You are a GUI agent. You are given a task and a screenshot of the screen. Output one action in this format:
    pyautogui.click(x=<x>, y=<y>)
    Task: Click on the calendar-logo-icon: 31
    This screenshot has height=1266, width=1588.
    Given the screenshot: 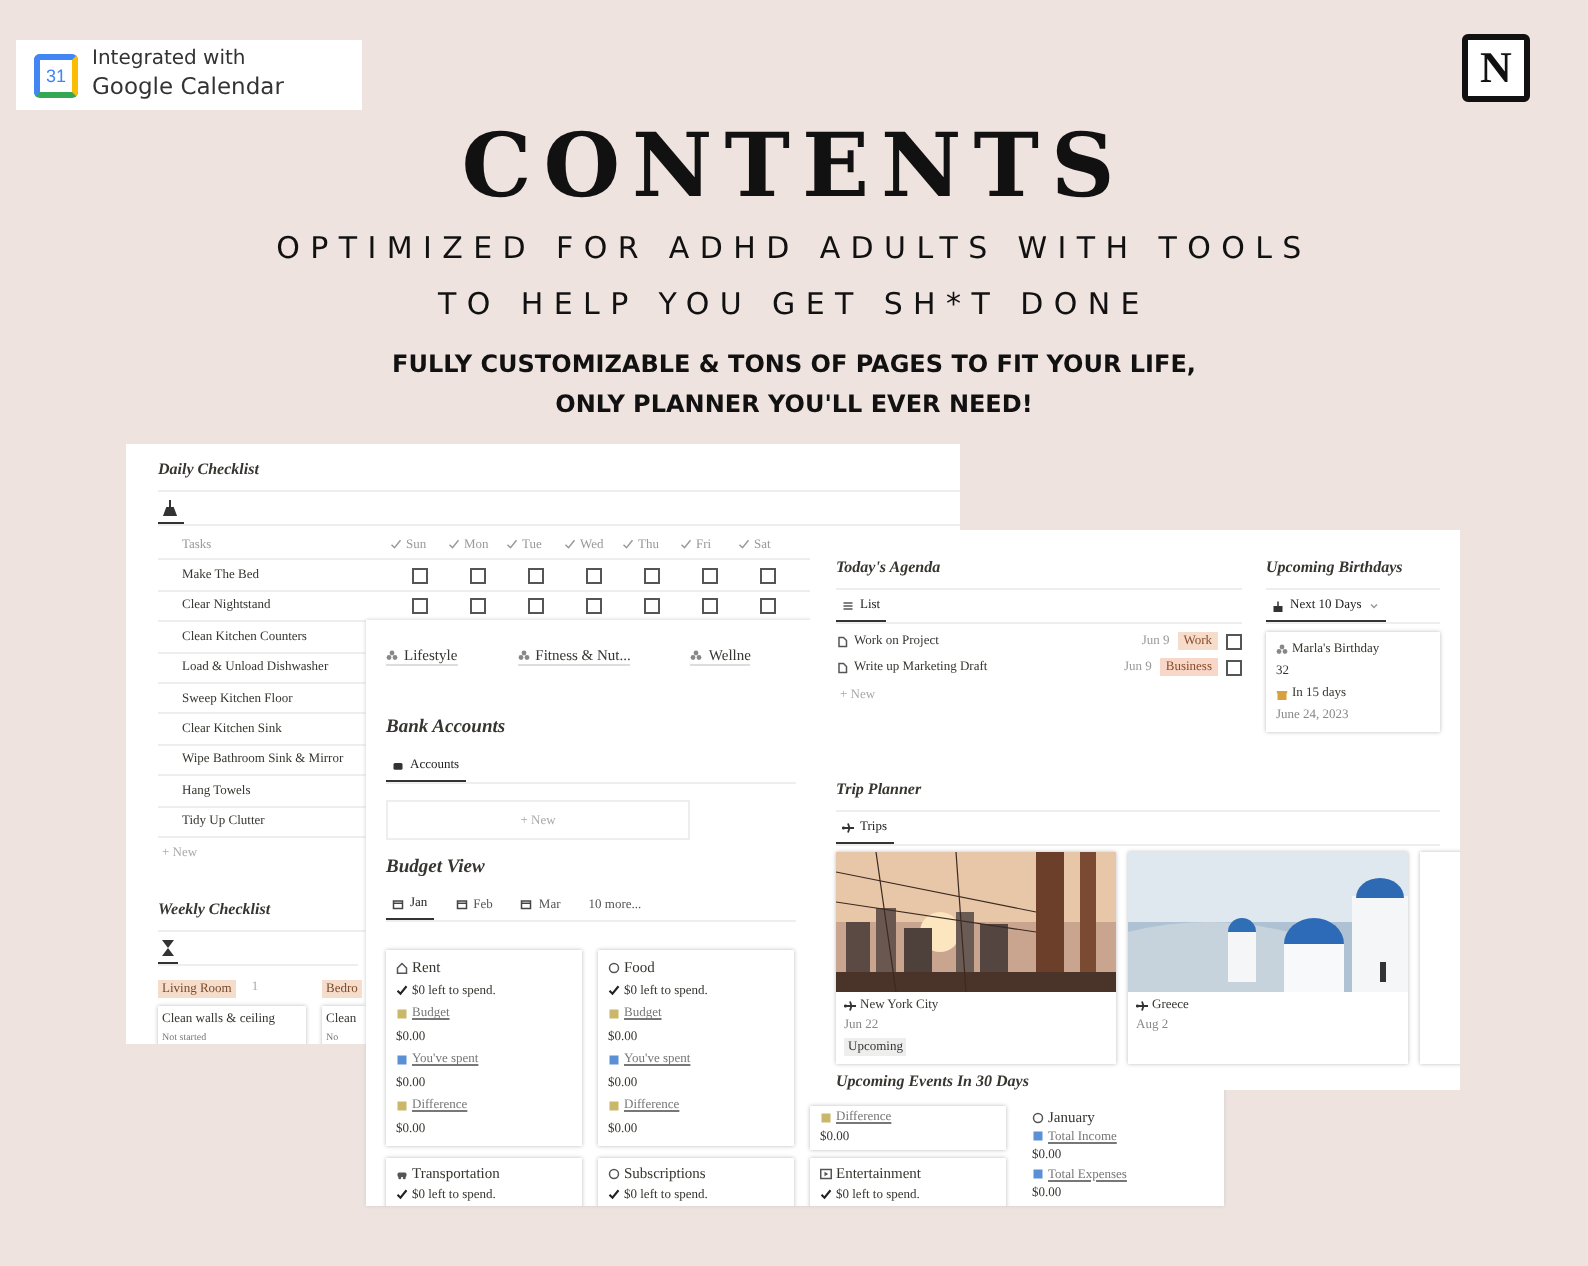 What is the action you would take?
    pyautogui.click(x=56, y=75)
    